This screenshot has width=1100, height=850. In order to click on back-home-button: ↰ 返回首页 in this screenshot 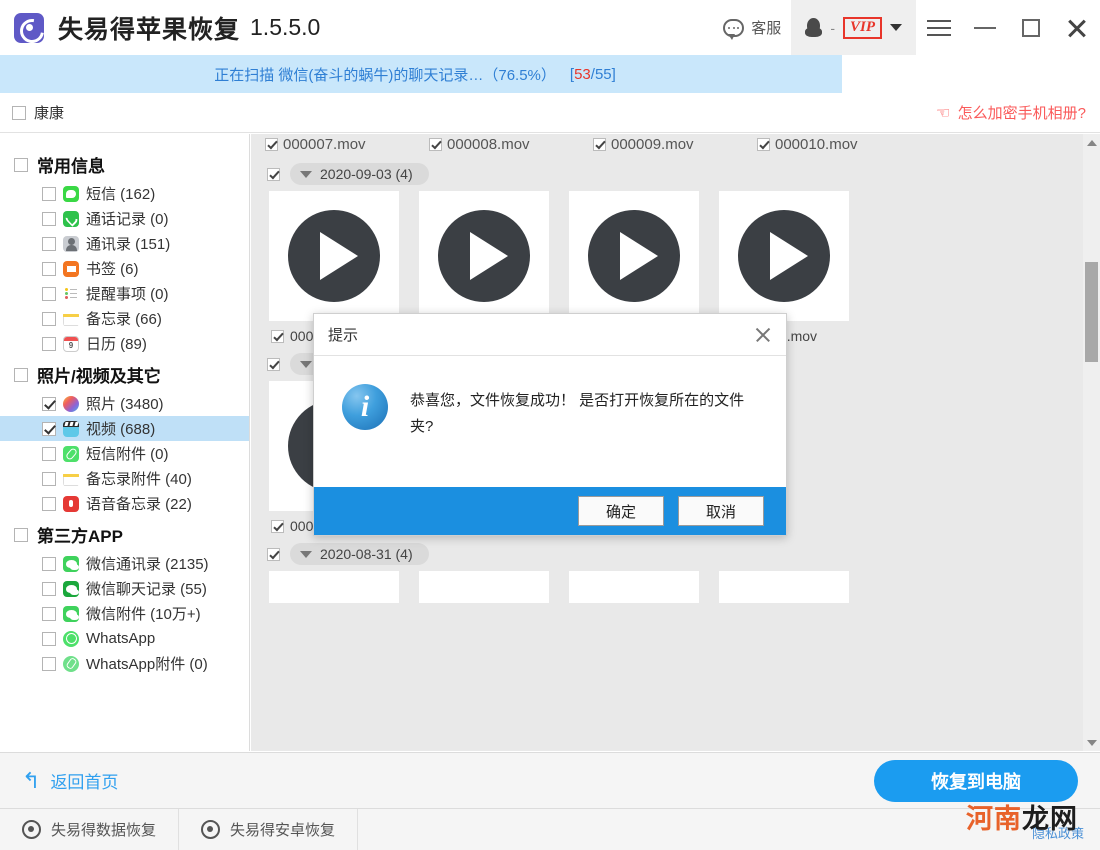, I will do `click(70, 781)`.